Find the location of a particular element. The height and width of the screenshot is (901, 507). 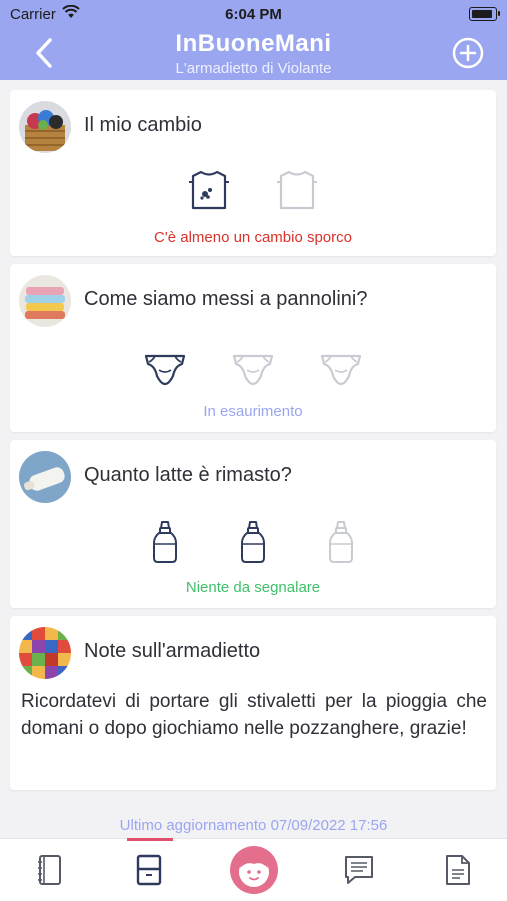

dirty-shirt-icon is located at coordinates (209, 190).